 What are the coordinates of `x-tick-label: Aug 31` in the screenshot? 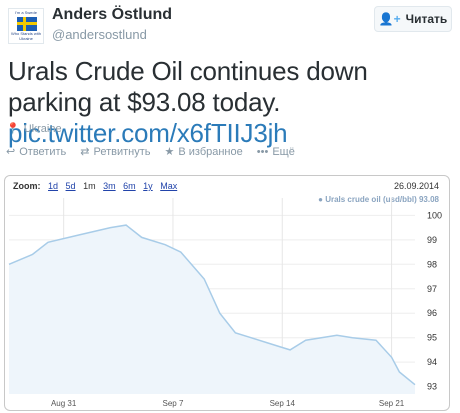 It's located at (64, 403).